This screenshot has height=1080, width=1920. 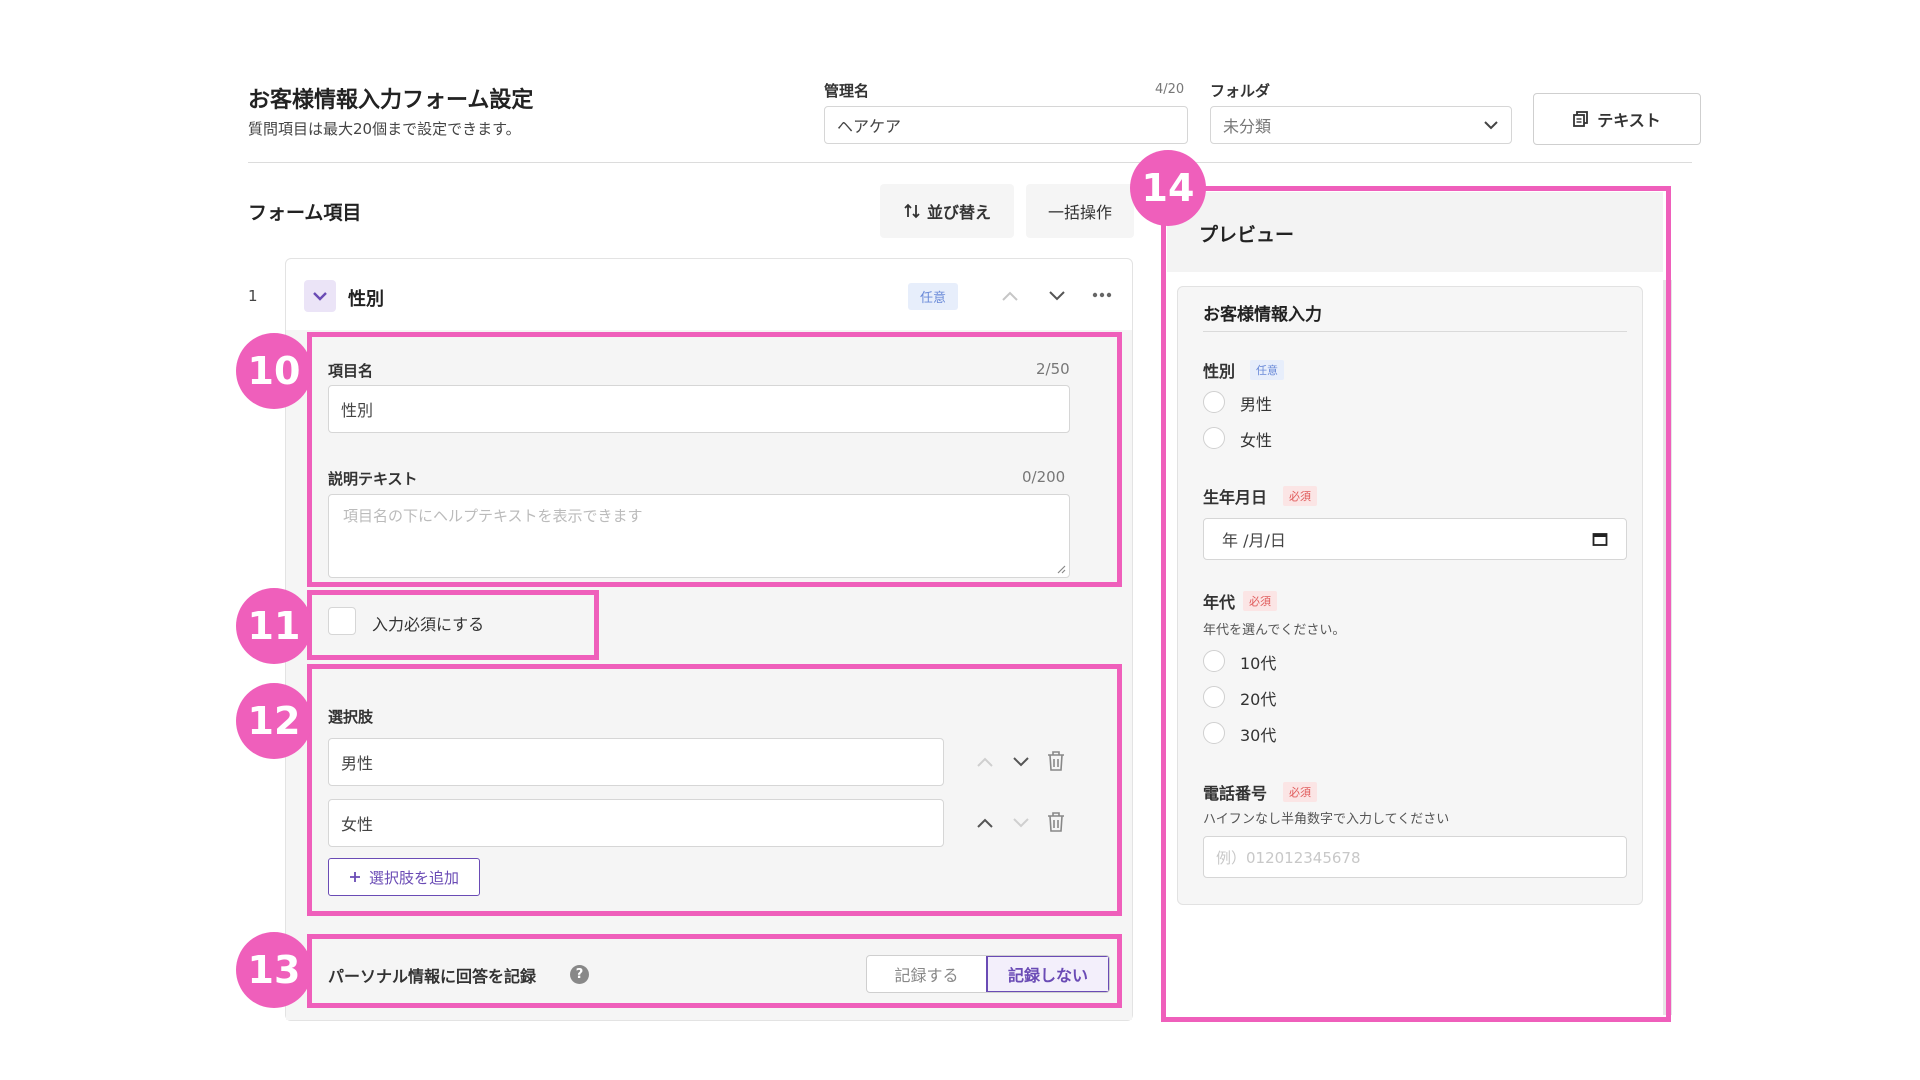 I want to click on annotation-14: 14, so click(x=1168, y=188).